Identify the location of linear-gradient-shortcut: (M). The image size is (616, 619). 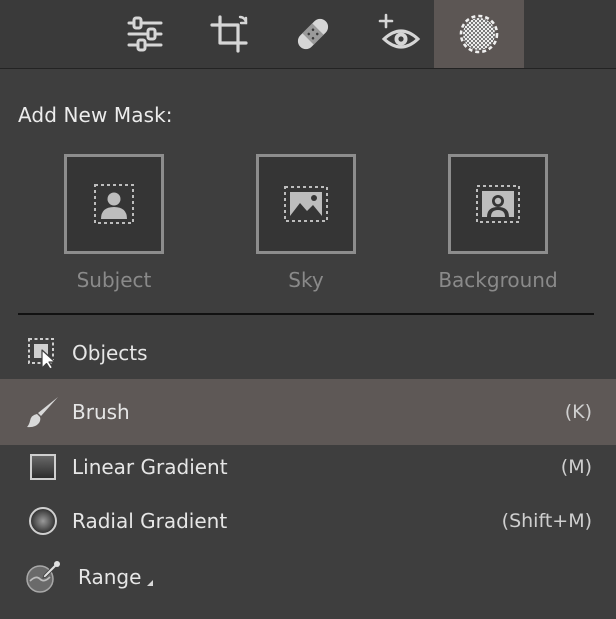
(576, 467).